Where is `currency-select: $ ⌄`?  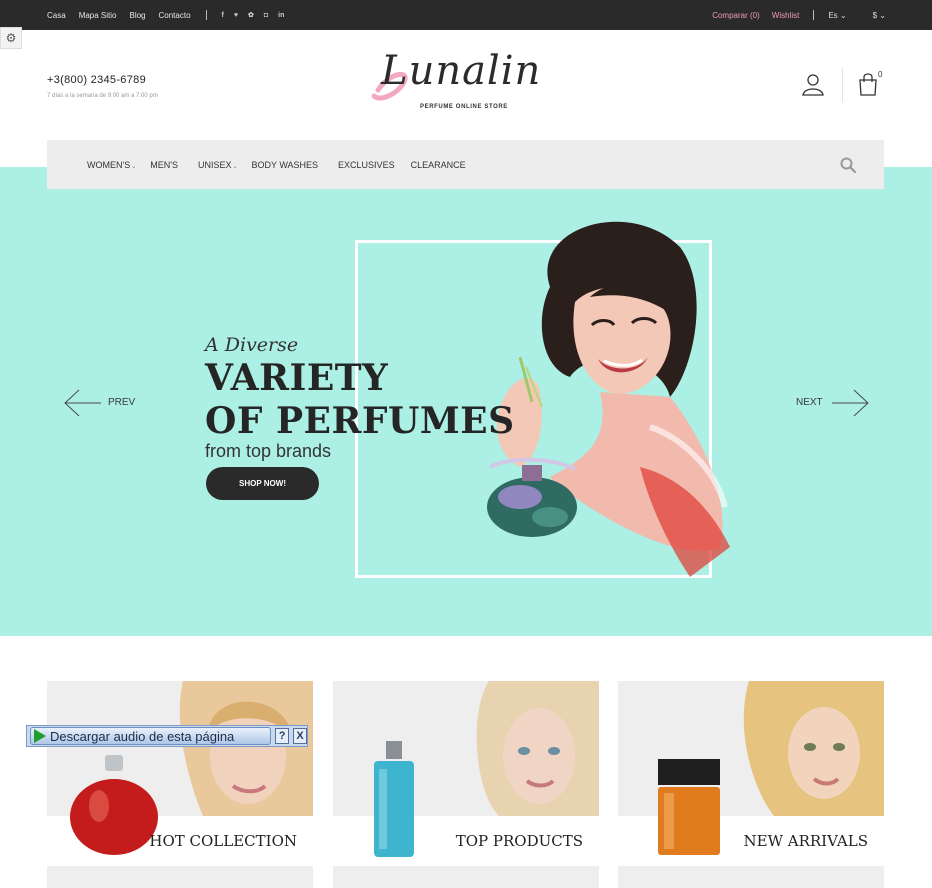 currency-select: $ ⌄ is located at coordinates (879, 15).